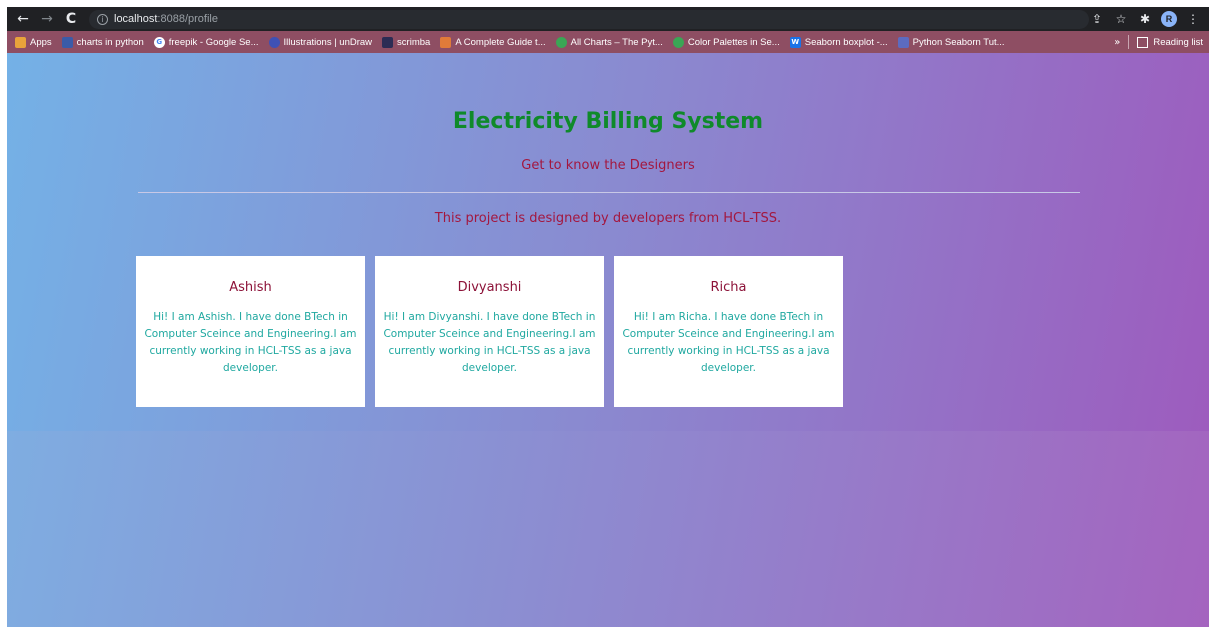  What do you see at coordinates (71, 19) in the screenshot?
I see `reload-icon: C` at bounding box center [71, 19].